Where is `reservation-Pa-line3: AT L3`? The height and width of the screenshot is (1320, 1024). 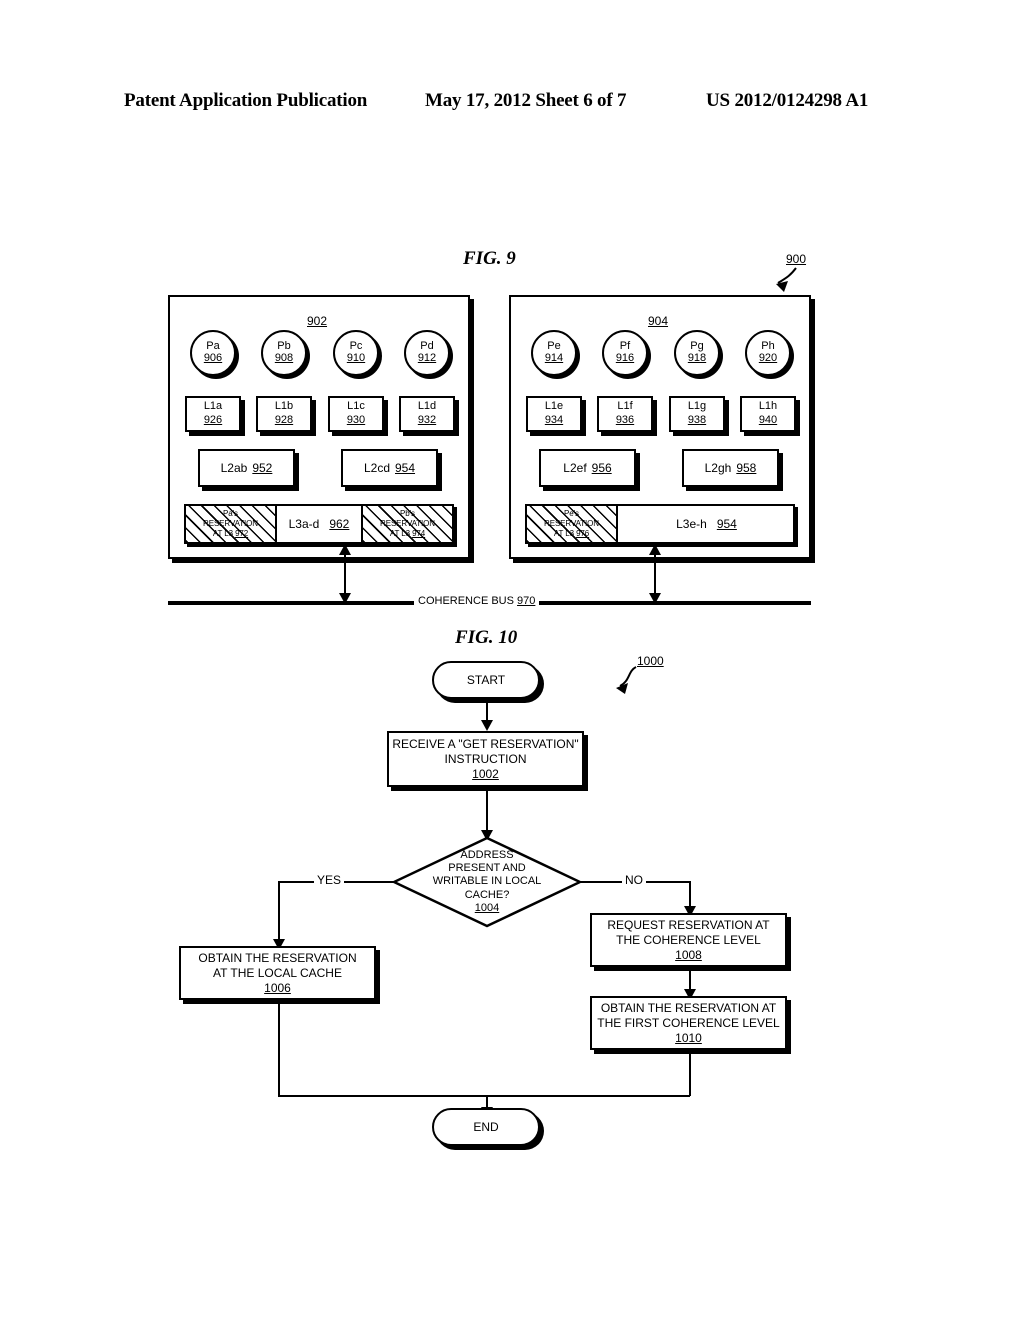
reservation-Pa-line3: AT L3 is located at coordinates (222, 533).